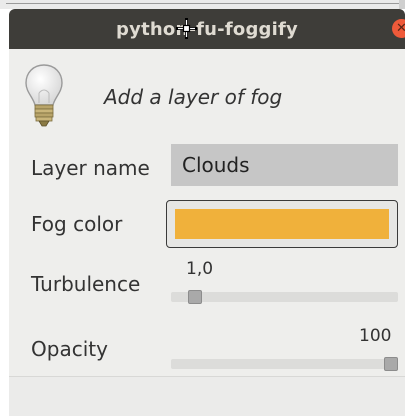  What do you see at coordinates (77, 224) in the screenshot?
I see `fog-color-label: Fog color` at bounding box center [77, 224].